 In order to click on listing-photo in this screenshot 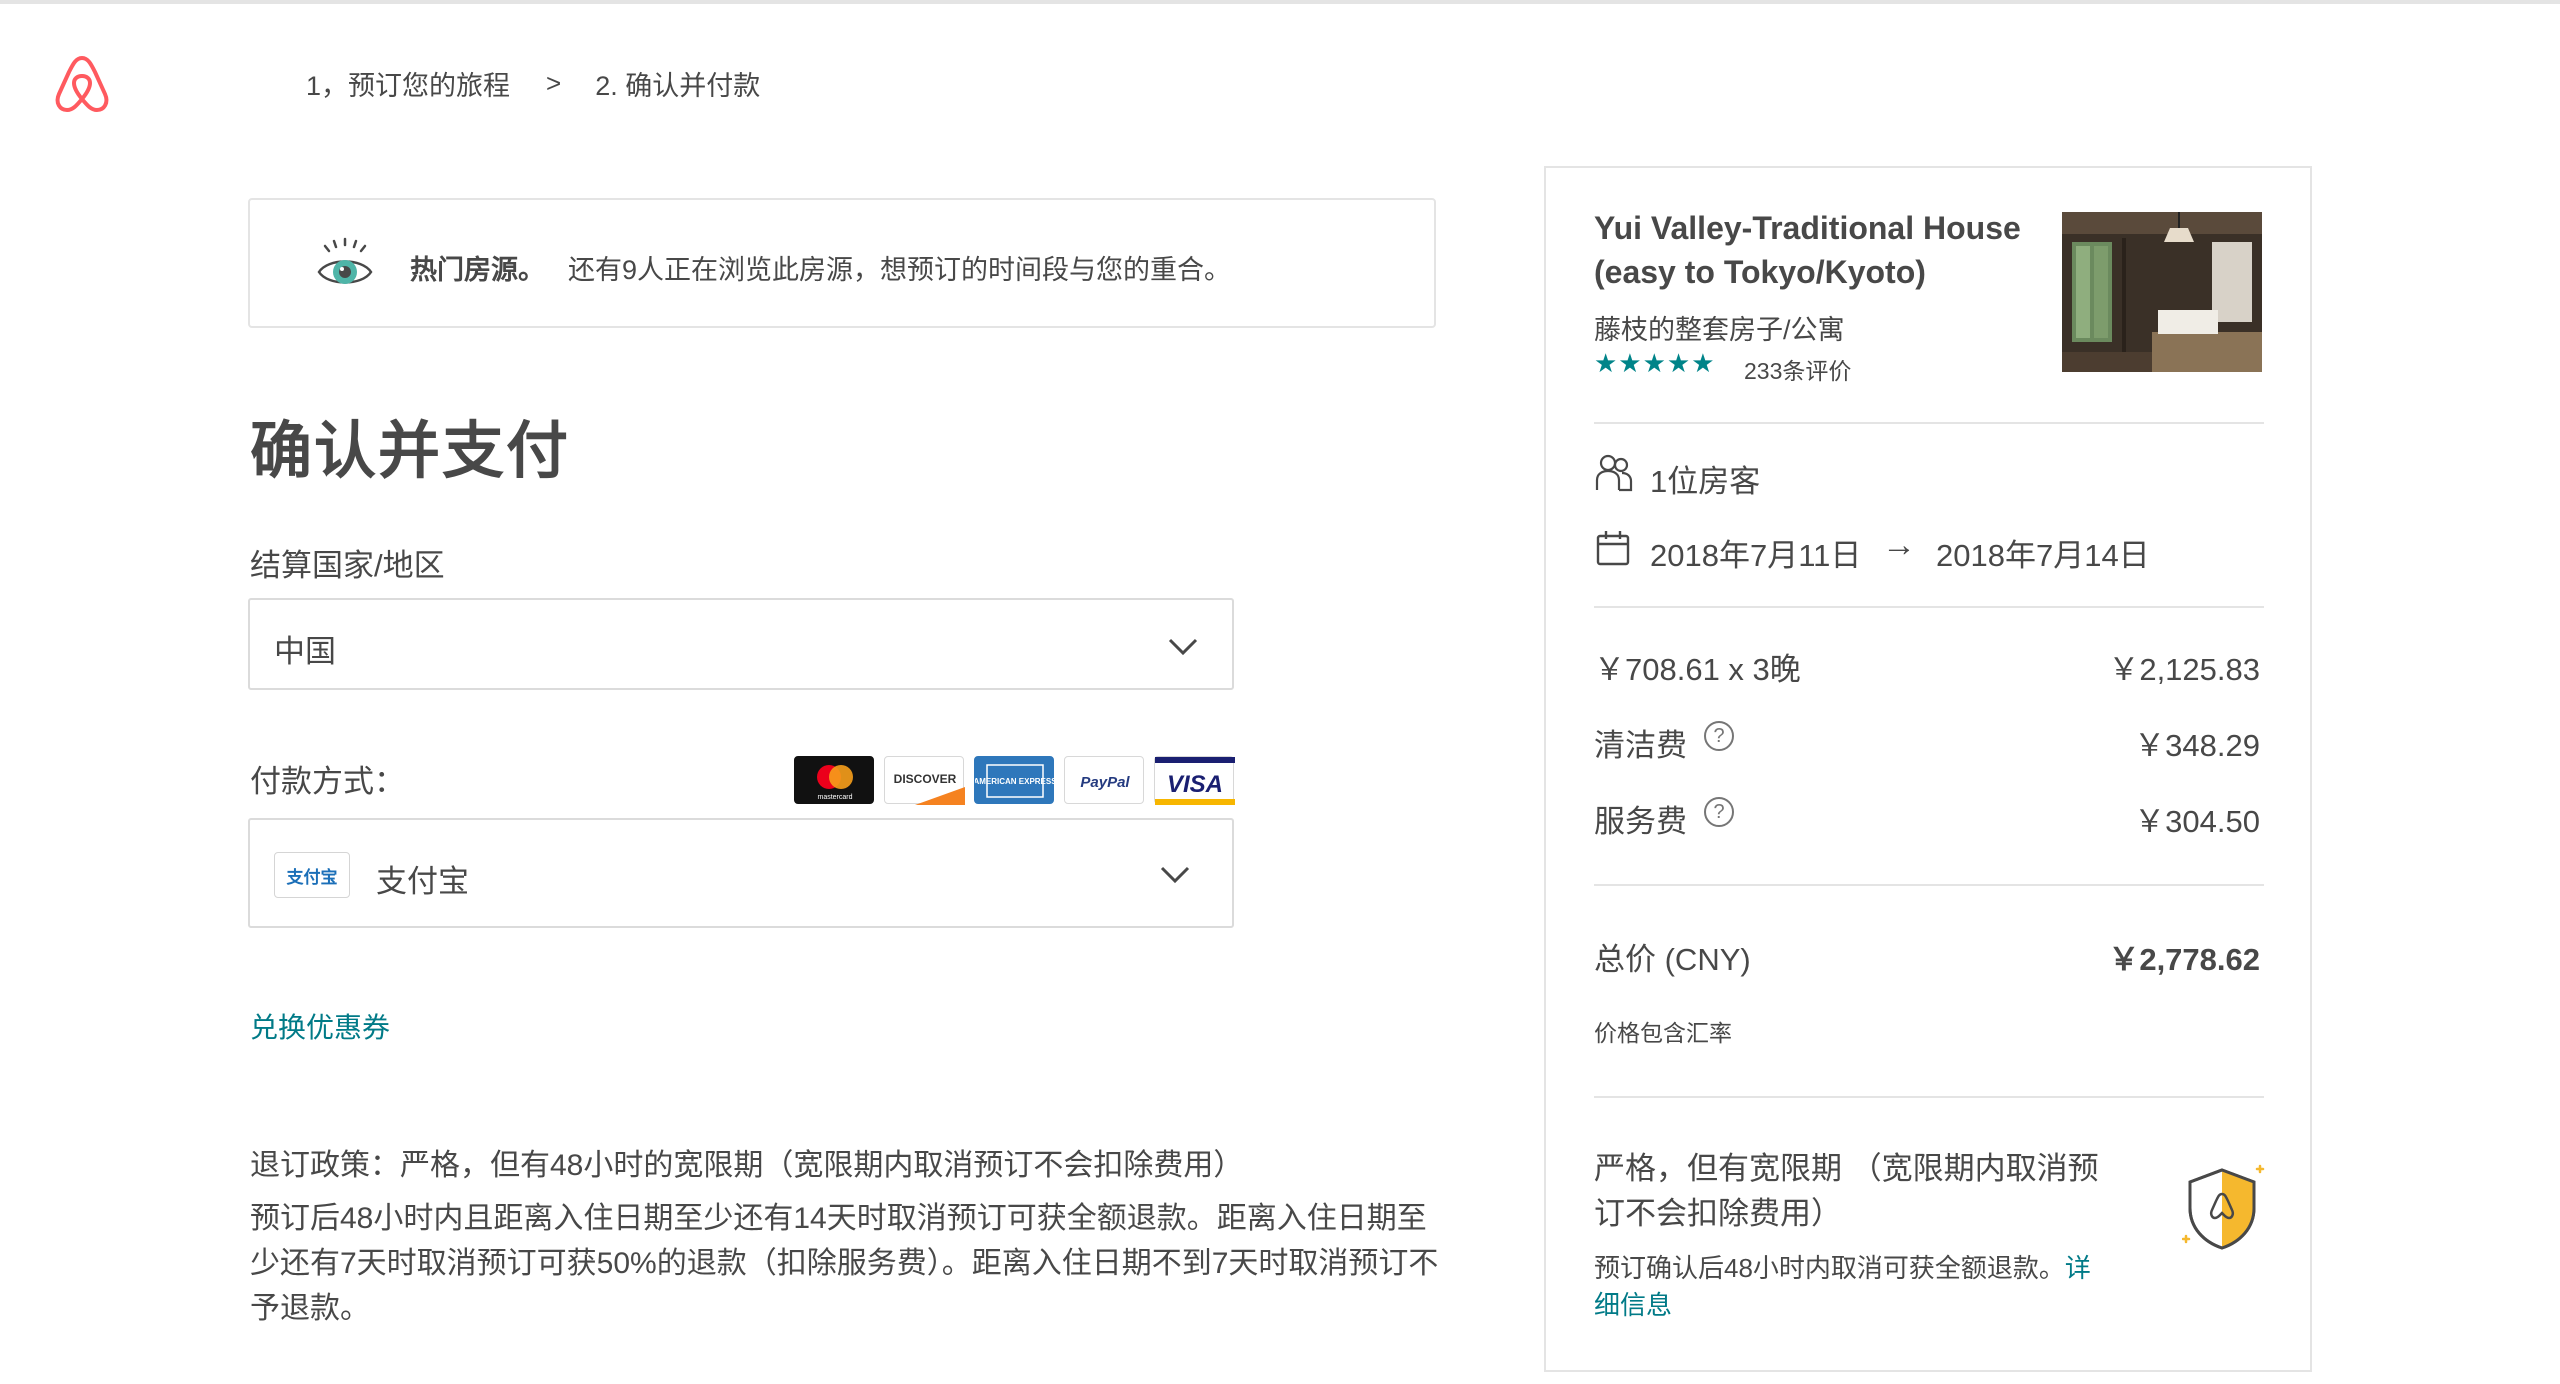, I will do `click(2162, 292)`.